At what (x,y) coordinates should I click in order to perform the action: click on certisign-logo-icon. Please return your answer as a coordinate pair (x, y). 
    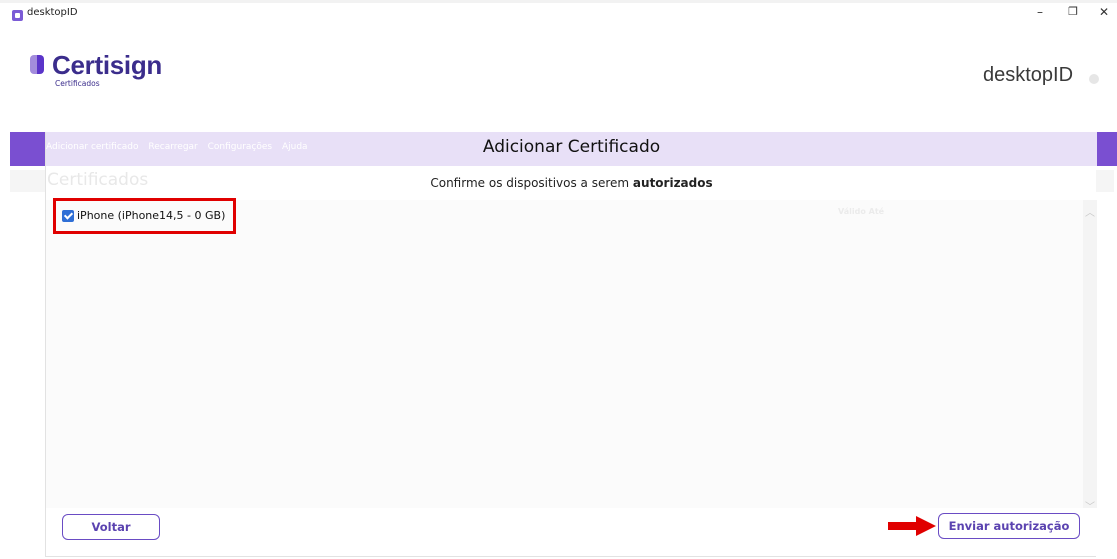
    Looking at the image, I should click on (37, 64).